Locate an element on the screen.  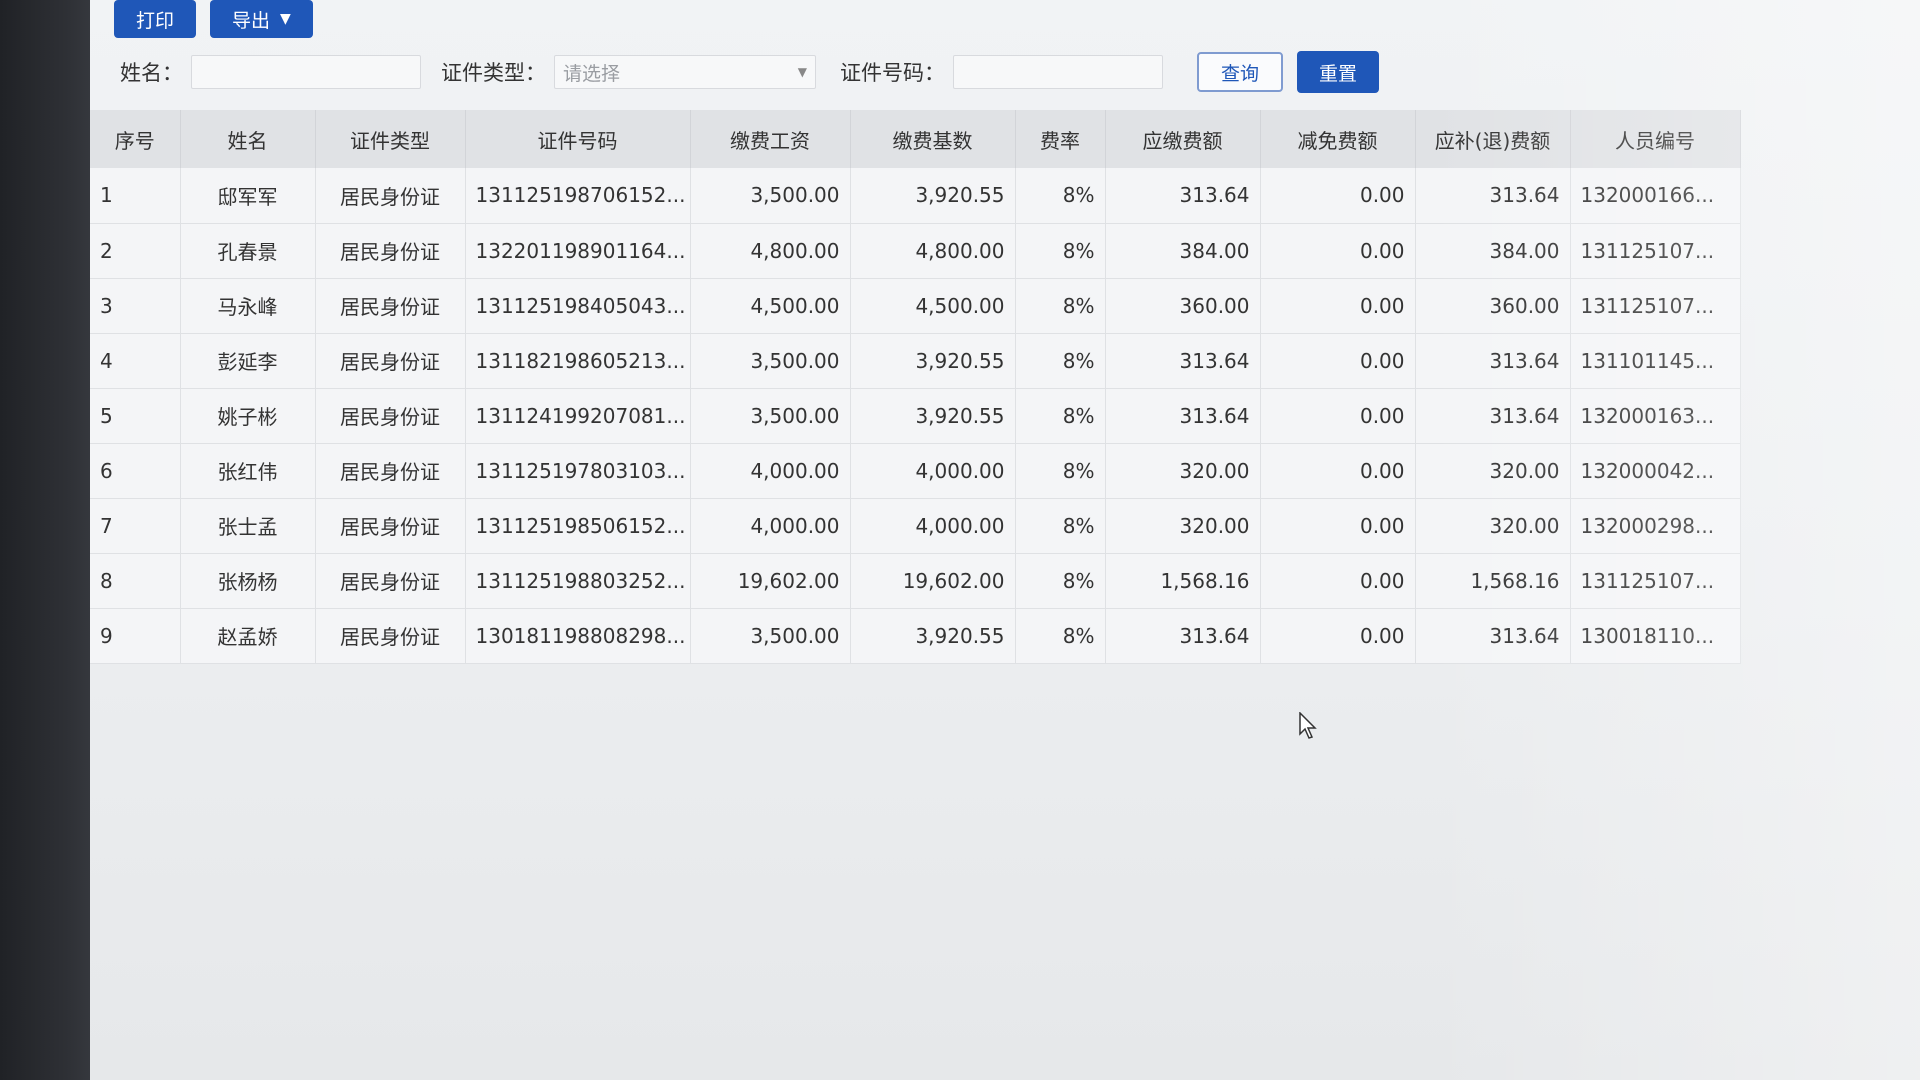
print-button-label: 打印 is located at coordinates (155, 20).